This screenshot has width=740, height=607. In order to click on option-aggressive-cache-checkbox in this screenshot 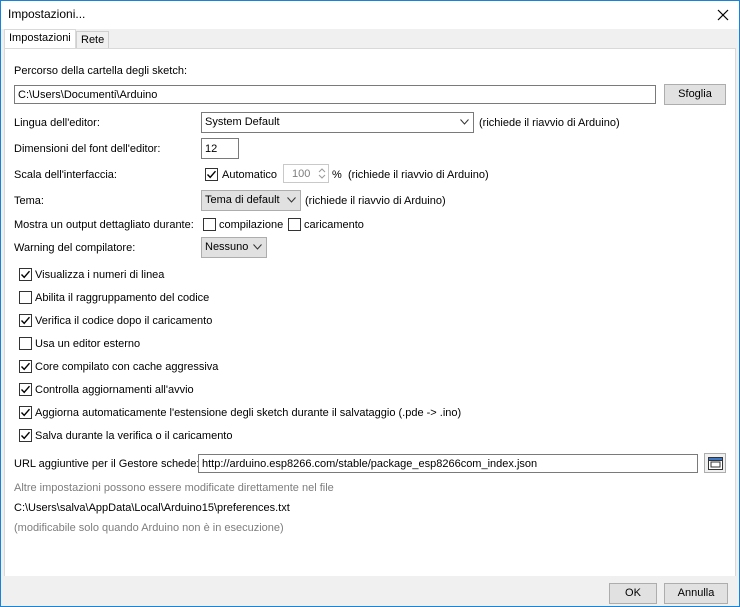, I will do `click(25, 366)`.